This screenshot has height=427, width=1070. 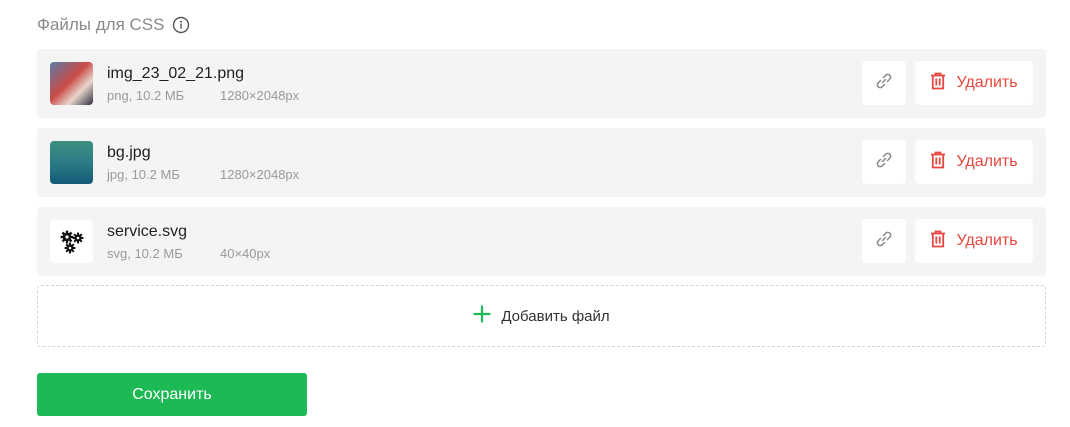 I want to click on file-type-size: png, 10.2 МБ, so click(x=146, y=95).